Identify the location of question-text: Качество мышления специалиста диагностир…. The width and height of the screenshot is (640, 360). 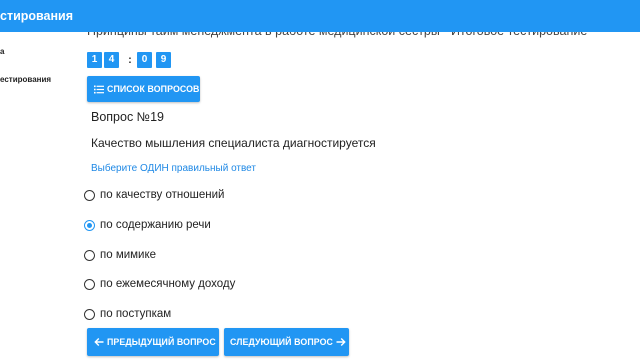
(233, 143).